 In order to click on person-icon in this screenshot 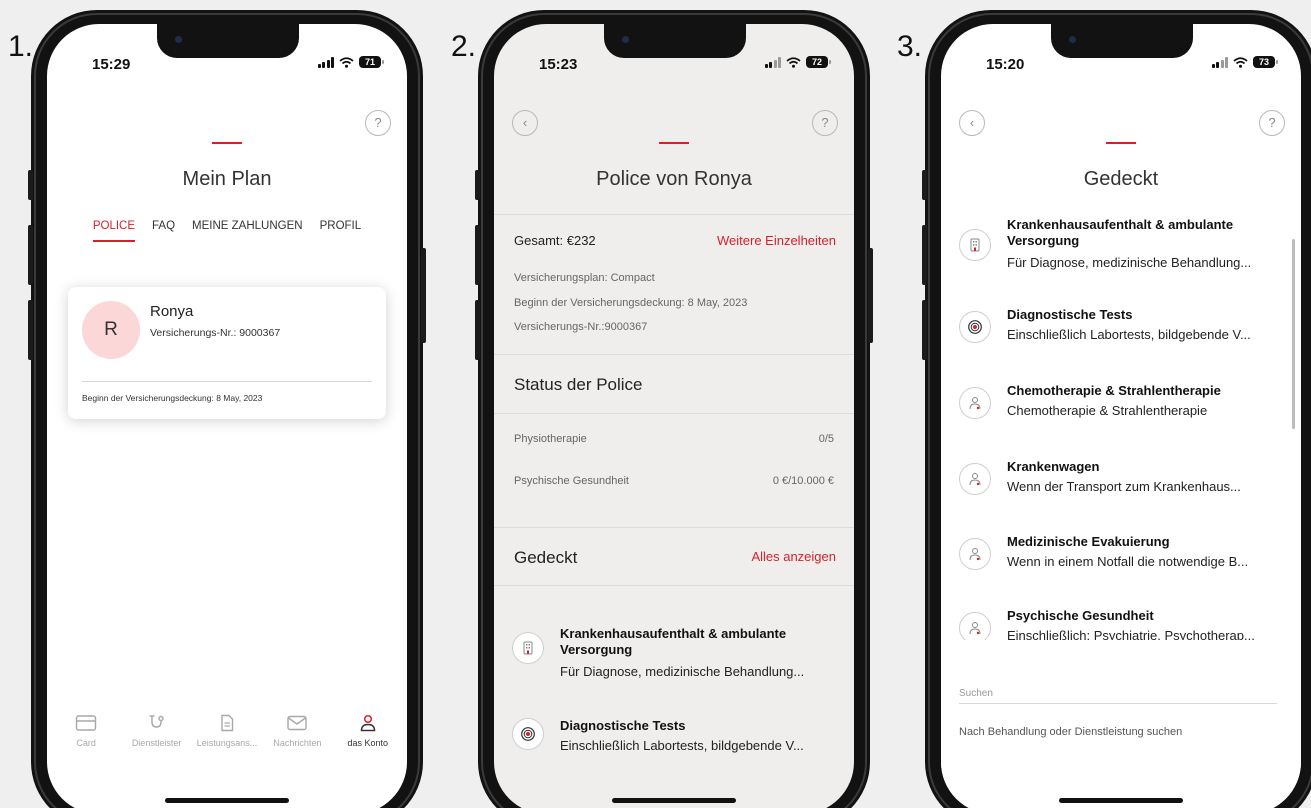, I will do `click(368, 723)`.